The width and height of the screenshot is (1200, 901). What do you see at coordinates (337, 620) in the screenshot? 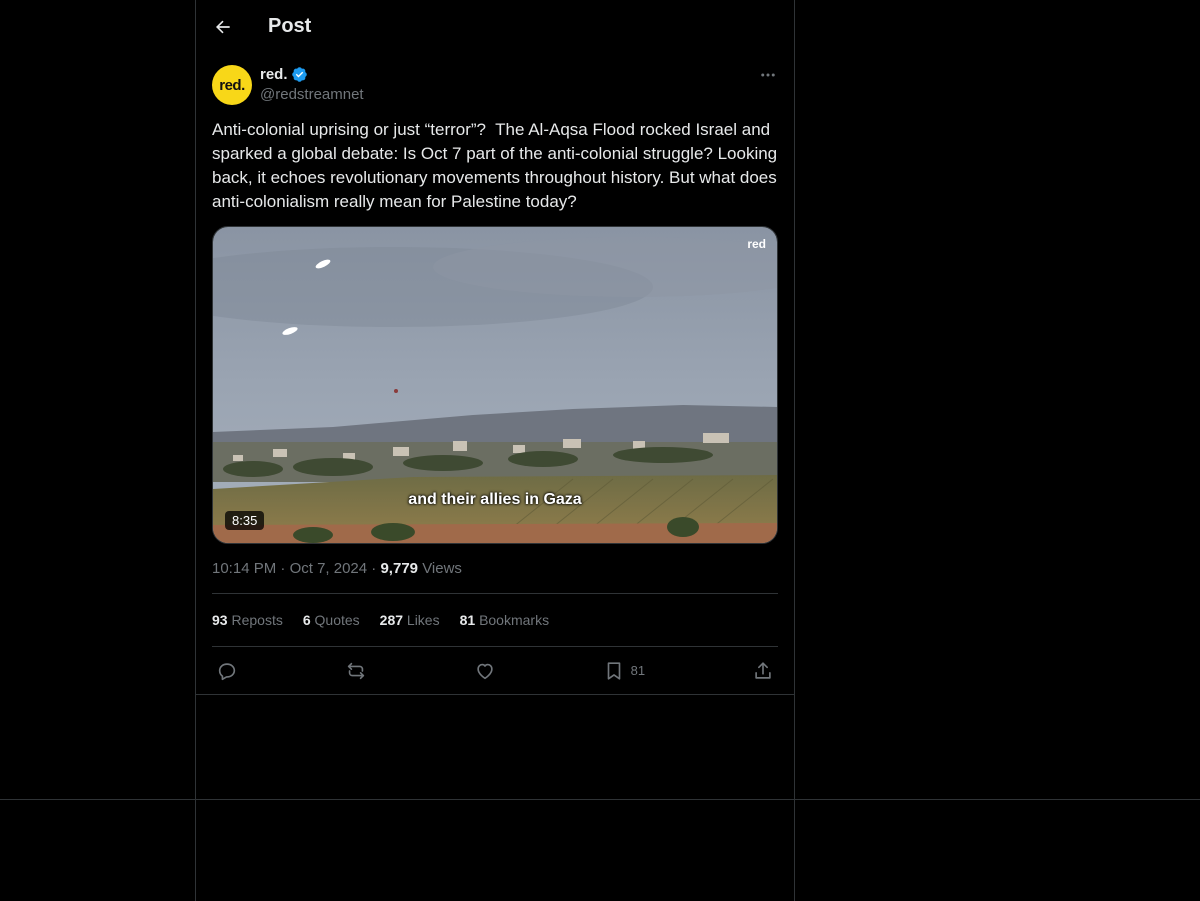
I see `stat-label: Quotes` at bounding box center [337, 620].